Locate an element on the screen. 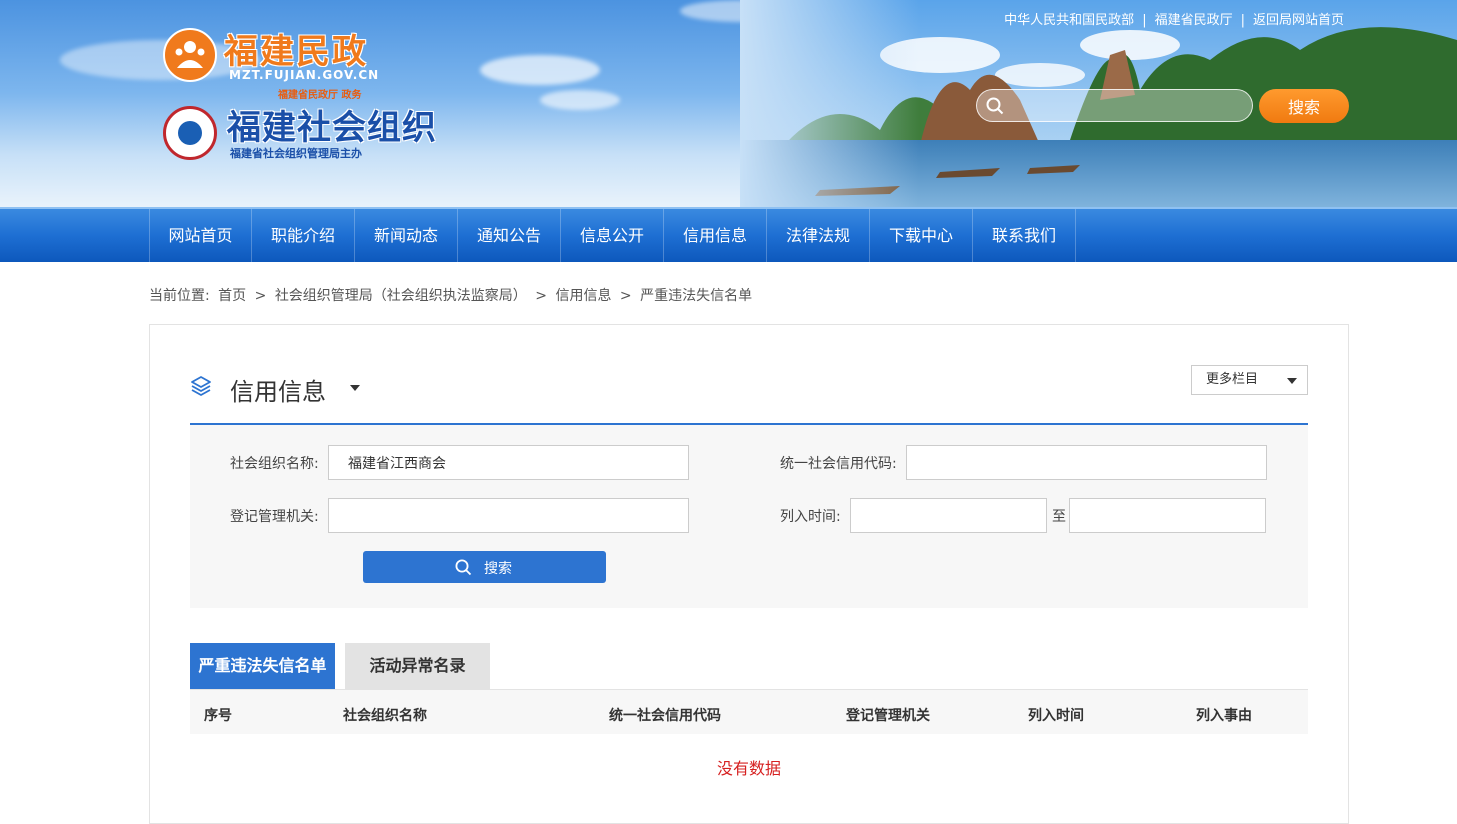  filter-search-label: 搜索 is located at coordinates (498, 569).